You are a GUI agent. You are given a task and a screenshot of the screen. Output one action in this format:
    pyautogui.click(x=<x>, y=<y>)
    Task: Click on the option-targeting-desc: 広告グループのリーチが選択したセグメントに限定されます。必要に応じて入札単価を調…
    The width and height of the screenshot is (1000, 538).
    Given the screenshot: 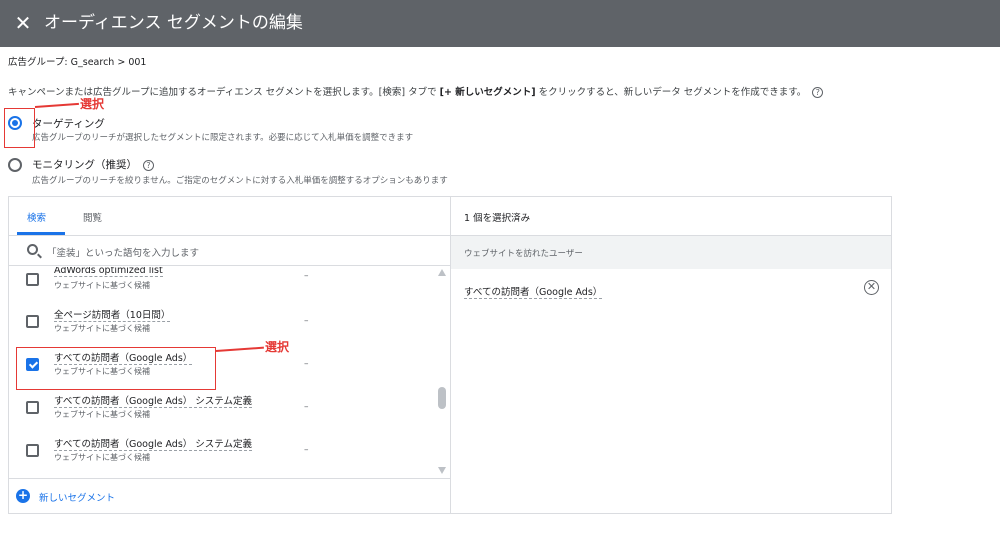 What is the action you would take?
    pyautogui.click(x=223, y=138)
    